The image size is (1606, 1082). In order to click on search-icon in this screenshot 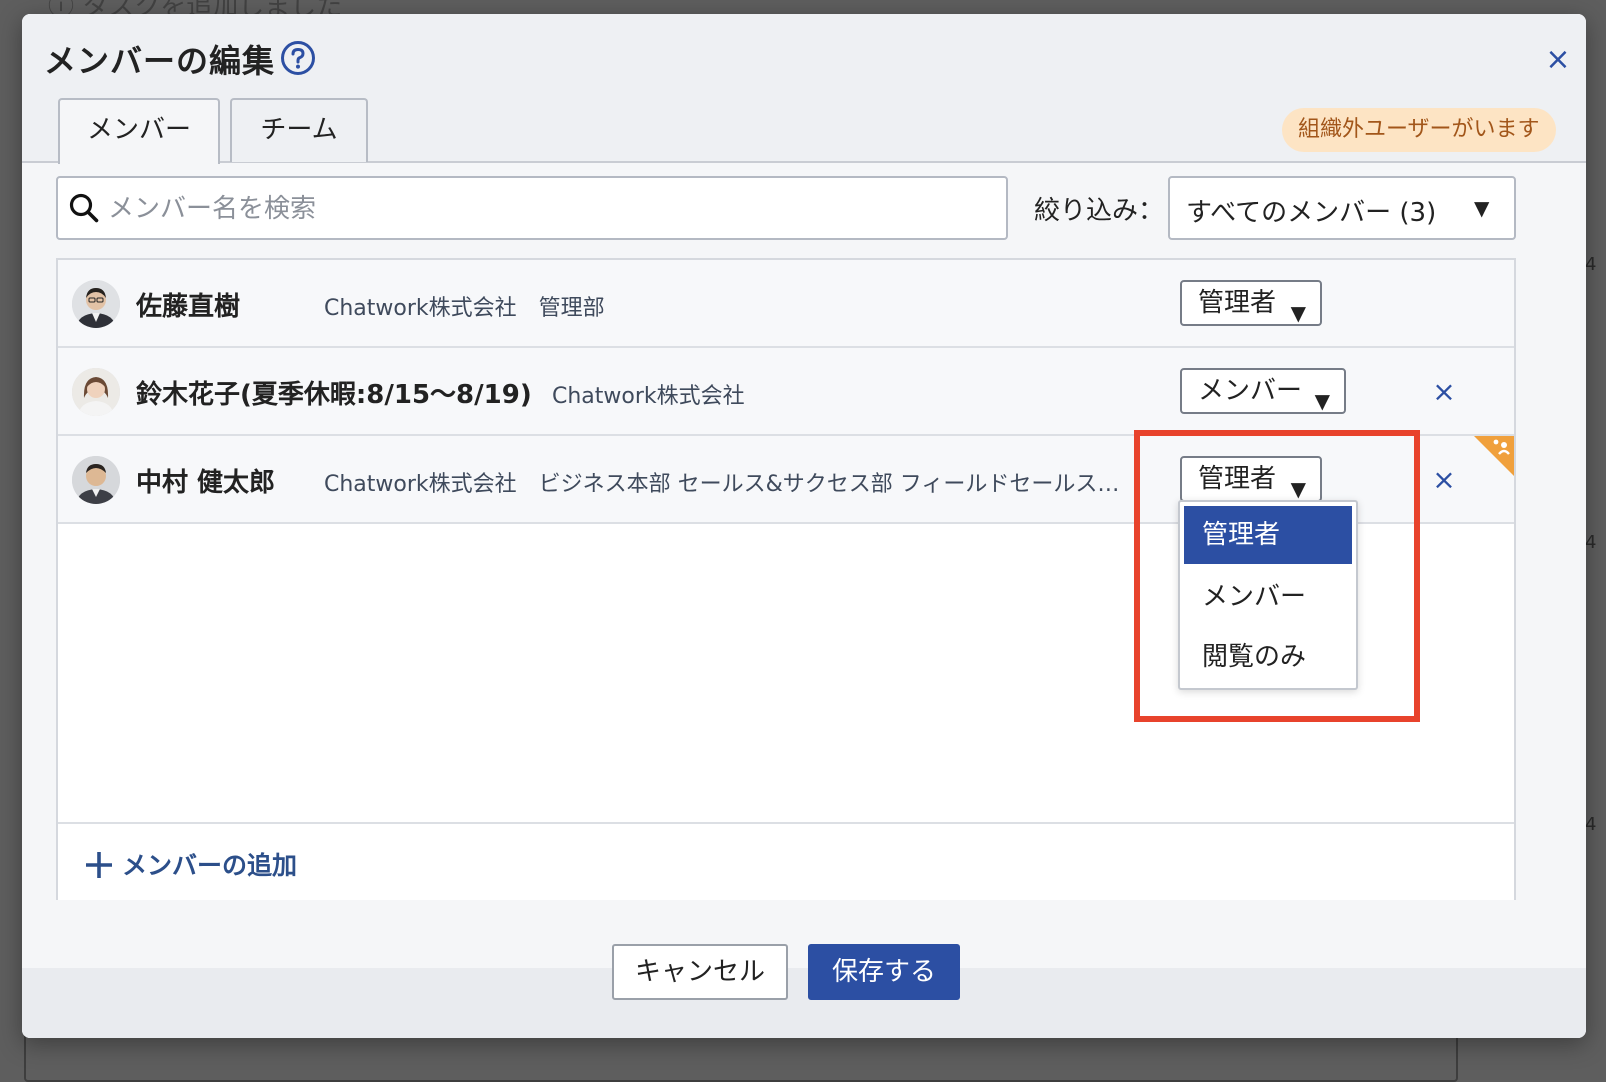, I will do `click(84, 208)`.